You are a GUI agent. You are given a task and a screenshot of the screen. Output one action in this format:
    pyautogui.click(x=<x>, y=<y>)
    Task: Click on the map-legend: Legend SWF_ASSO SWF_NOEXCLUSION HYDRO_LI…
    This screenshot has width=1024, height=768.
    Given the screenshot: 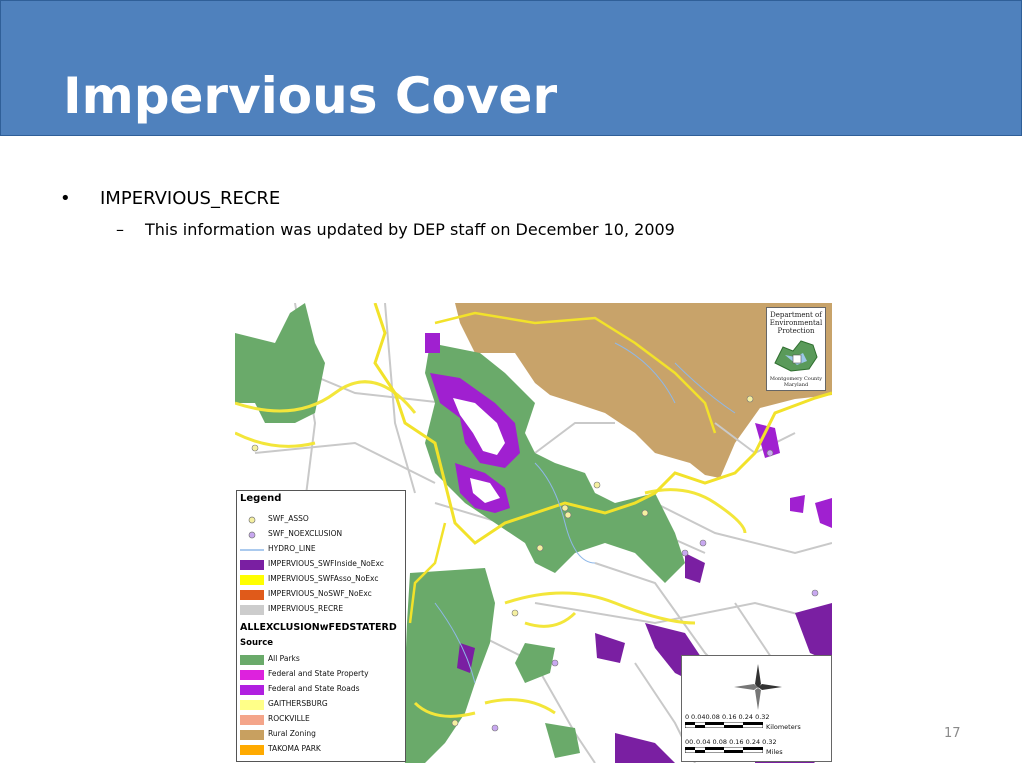 What is the action you would take?
    pyautogui.click(x=321, y=626)
    